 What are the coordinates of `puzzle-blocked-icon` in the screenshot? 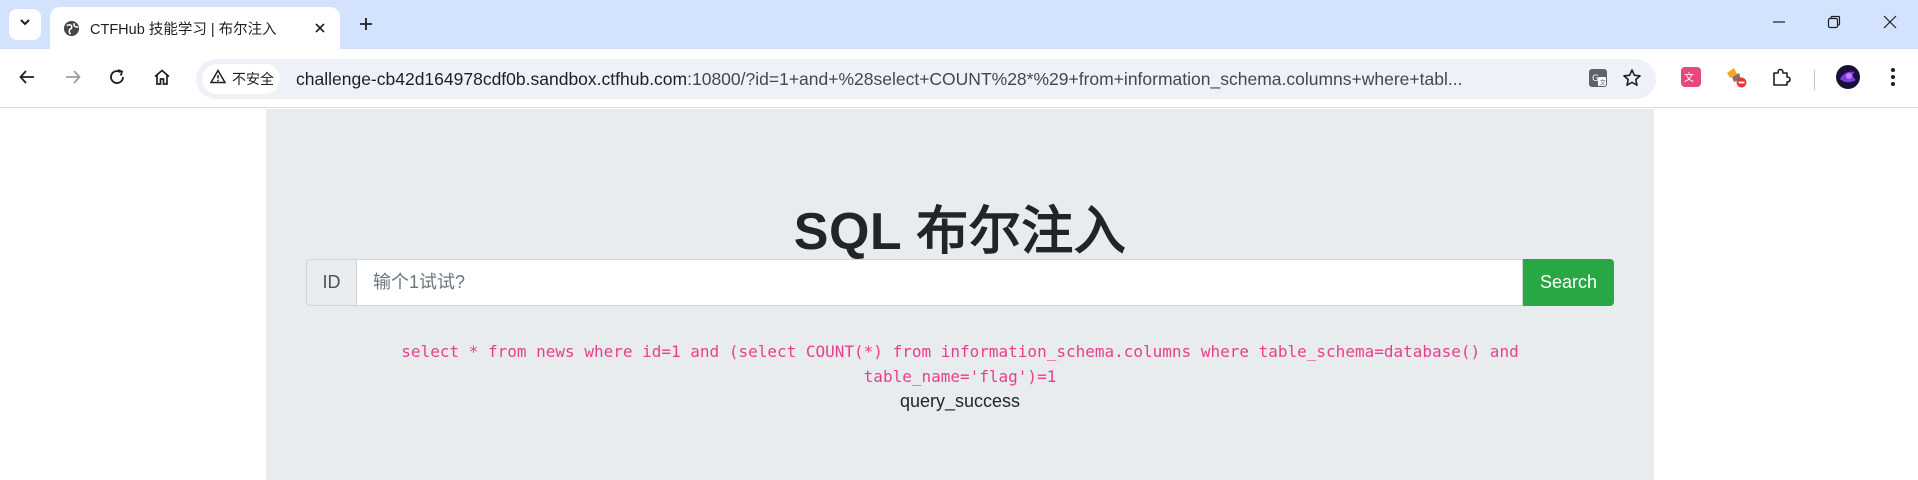 It's located at (1736, 79).